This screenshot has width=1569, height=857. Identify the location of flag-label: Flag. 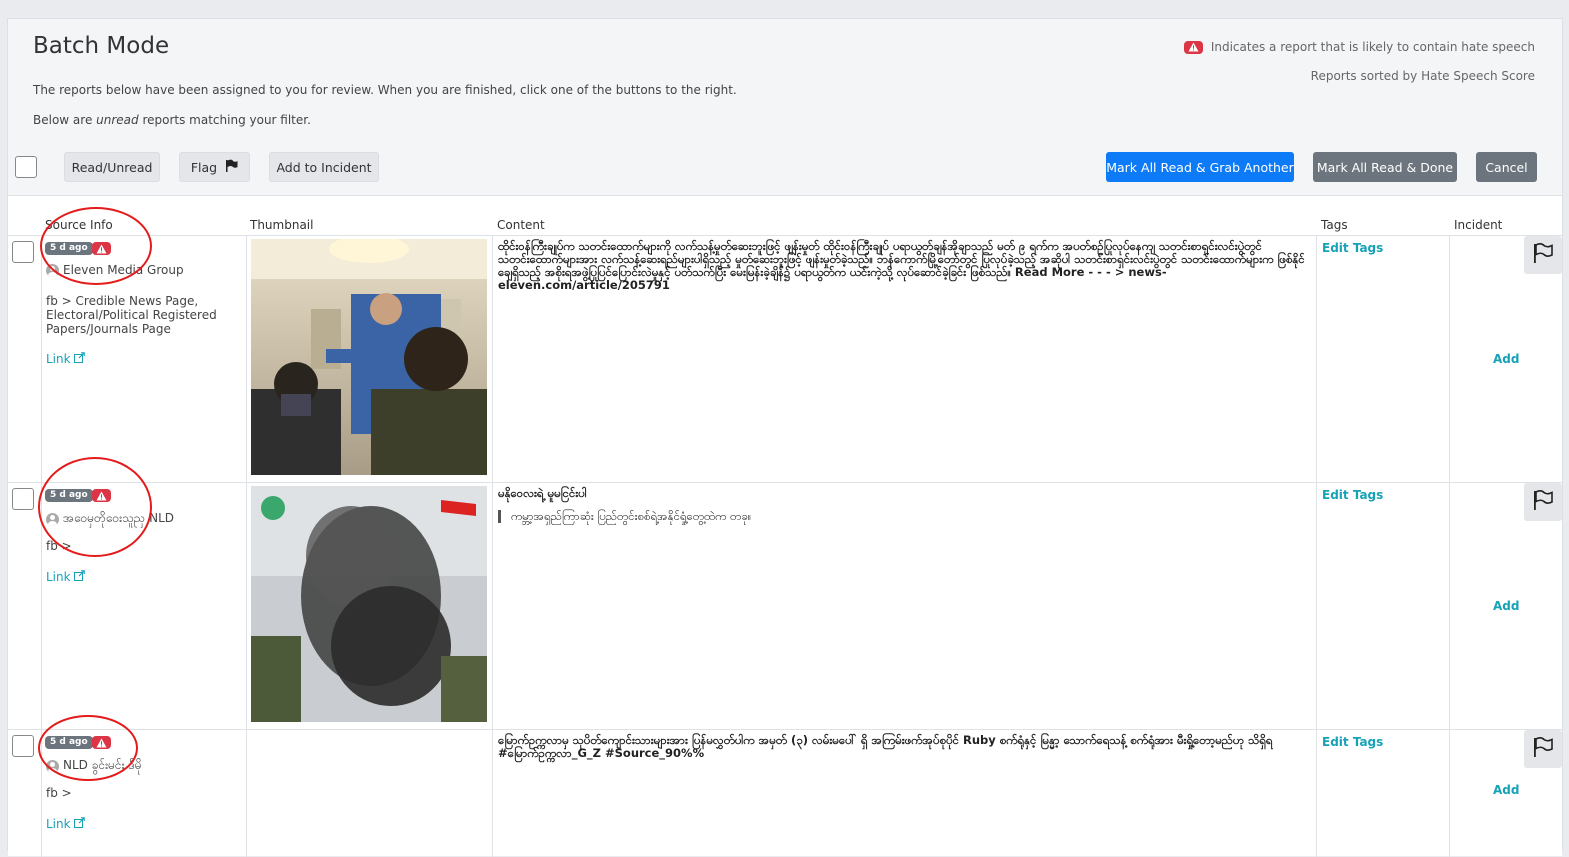
(204, 167).